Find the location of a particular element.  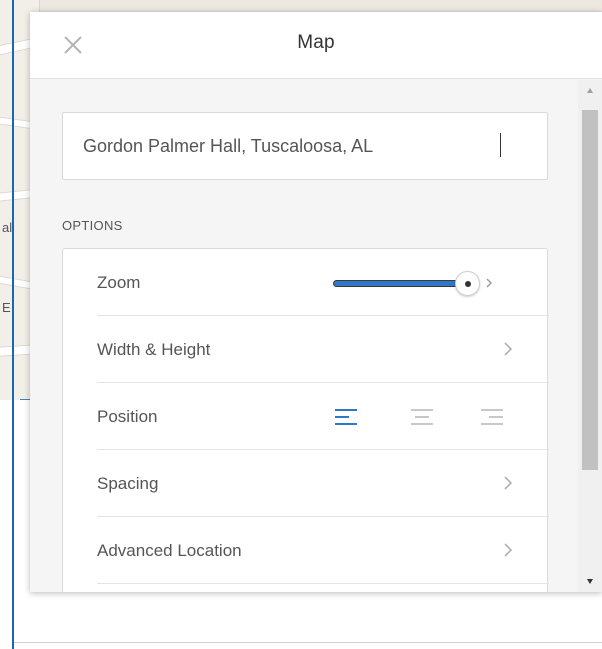

zoom-slider-track is located at coordinates (403, 283).